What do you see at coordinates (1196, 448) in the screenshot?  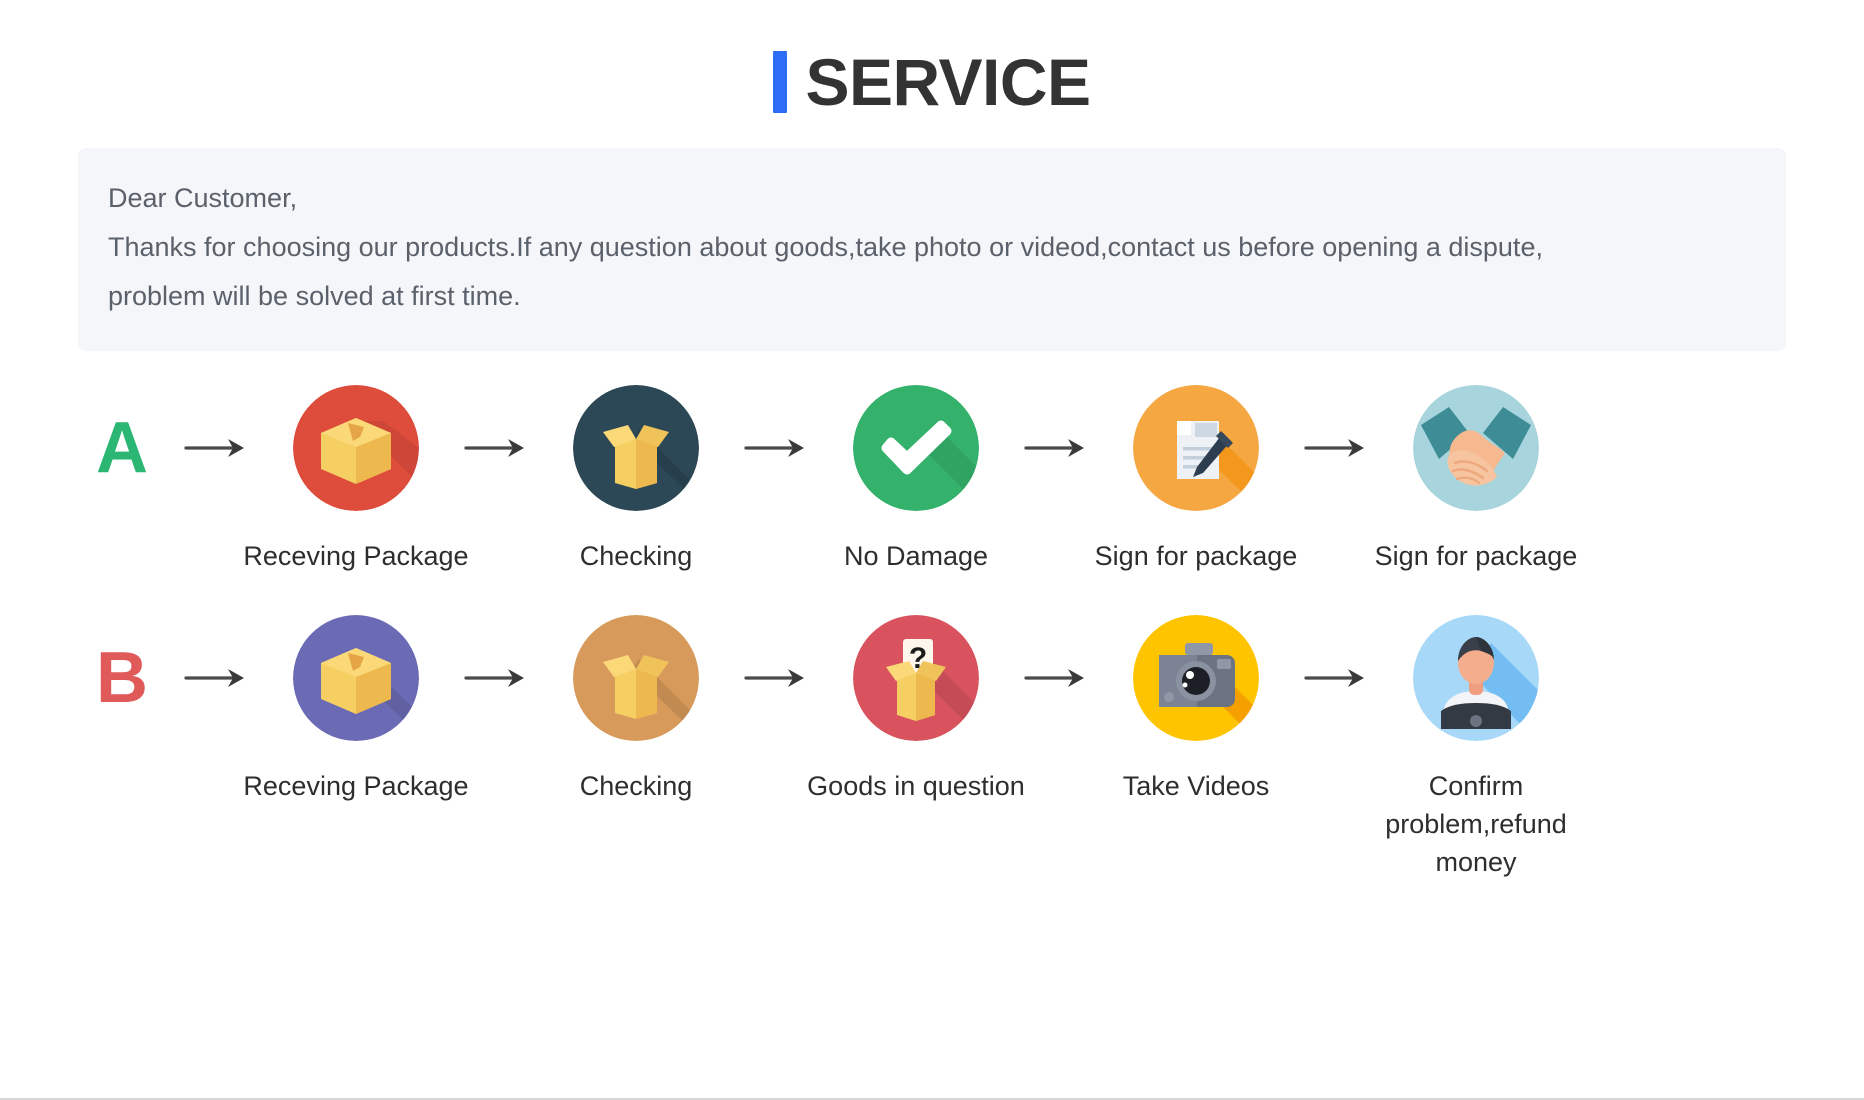 I see `document-pen-icon` at bounding box center [1196, 448].